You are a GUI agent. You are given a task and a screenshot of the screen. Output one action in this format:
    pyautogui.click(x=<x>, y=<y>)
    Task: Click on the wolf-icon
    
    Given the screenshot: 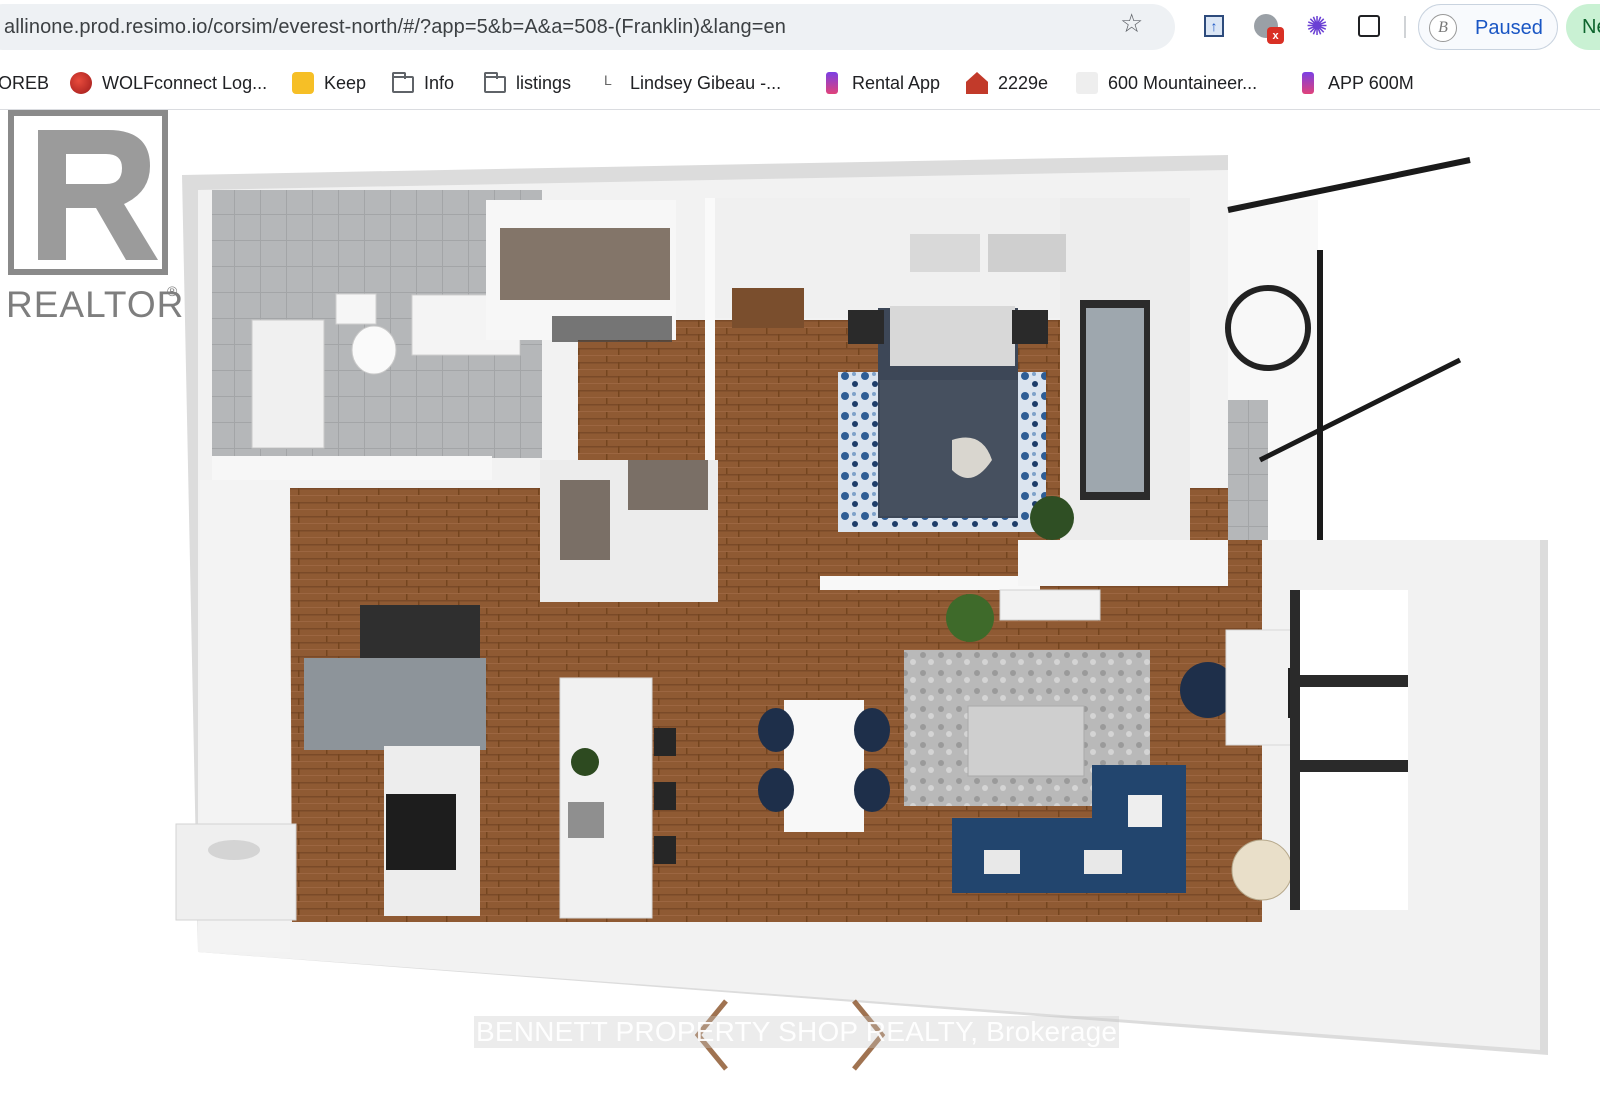 What is the action you would take?
    pyautogui.click(x=81, y=83)
    